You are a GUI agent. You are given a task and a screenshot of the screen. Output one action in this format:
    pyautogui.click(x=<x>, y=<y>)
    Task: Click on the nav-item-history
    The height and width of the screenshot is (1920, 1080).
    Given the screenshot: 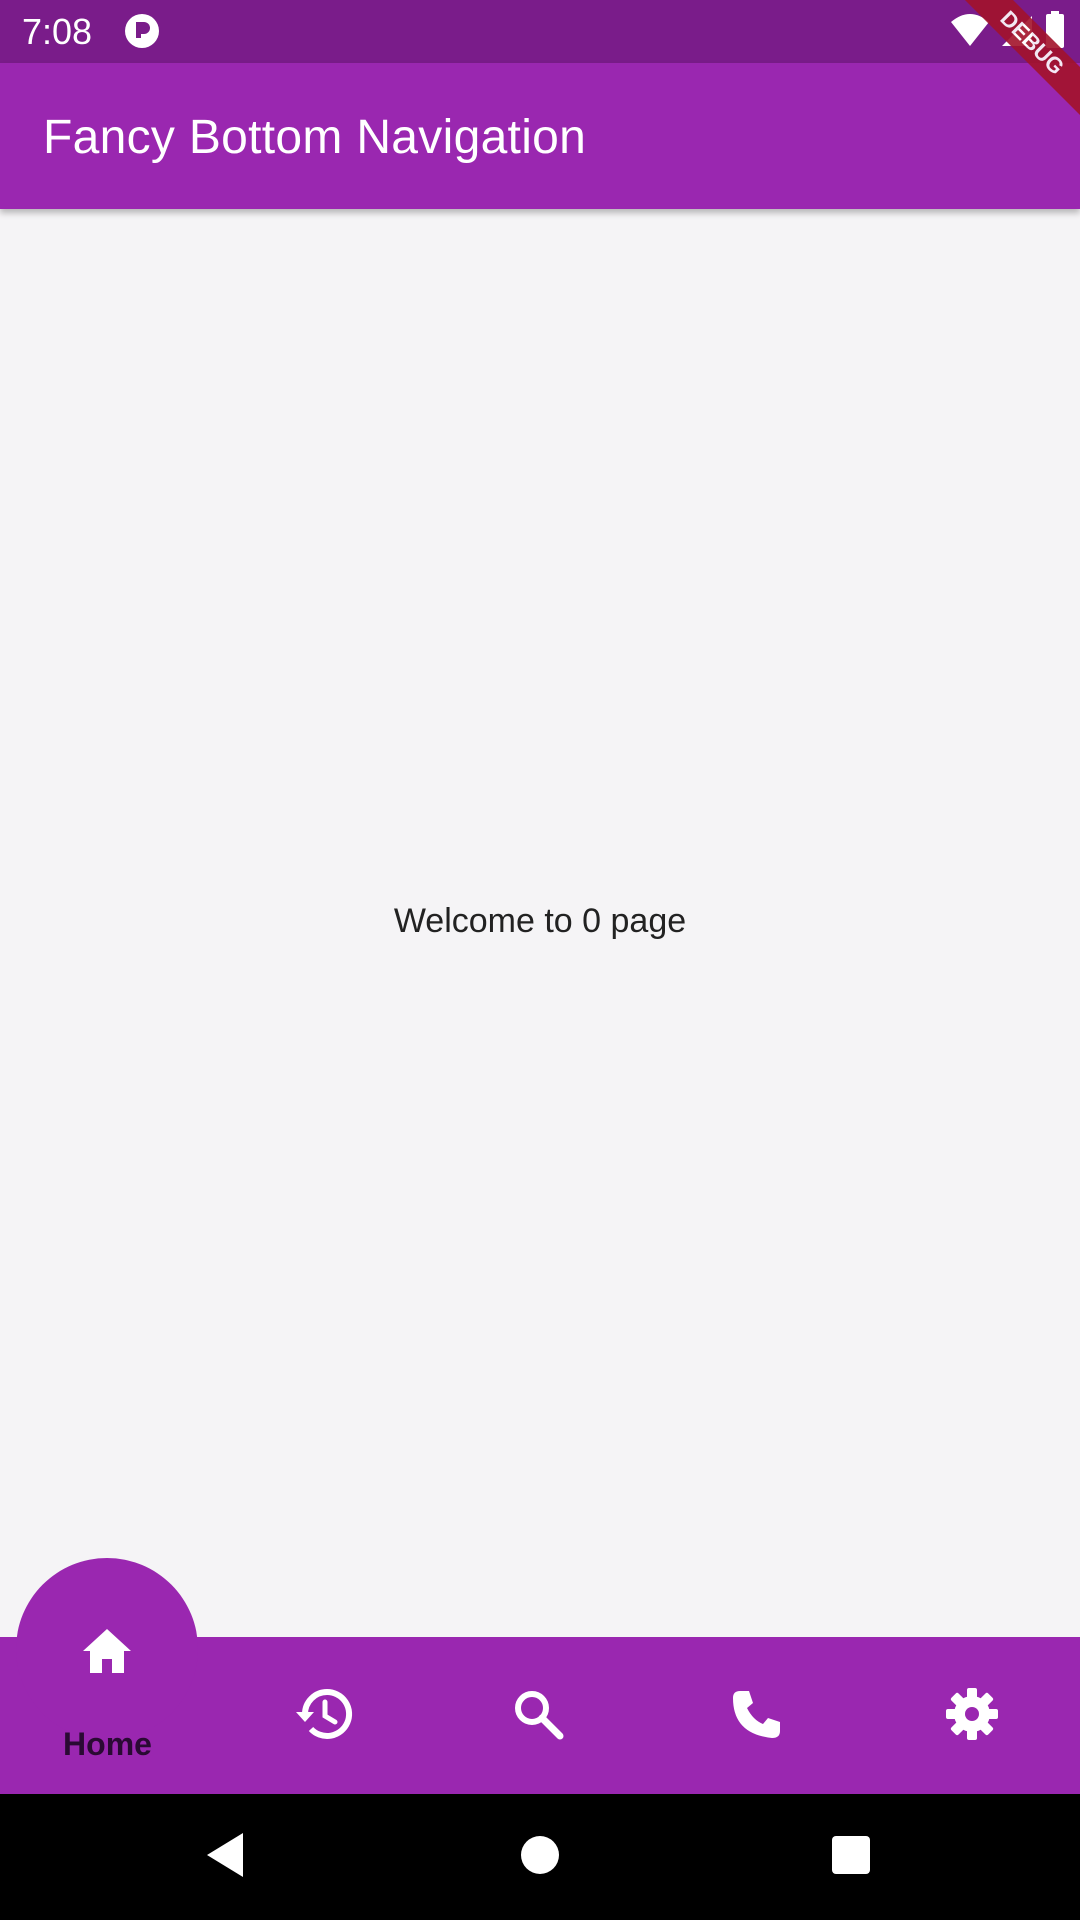 What is the action you would take?
    pyautogui.click(x=324, y=1716)
    